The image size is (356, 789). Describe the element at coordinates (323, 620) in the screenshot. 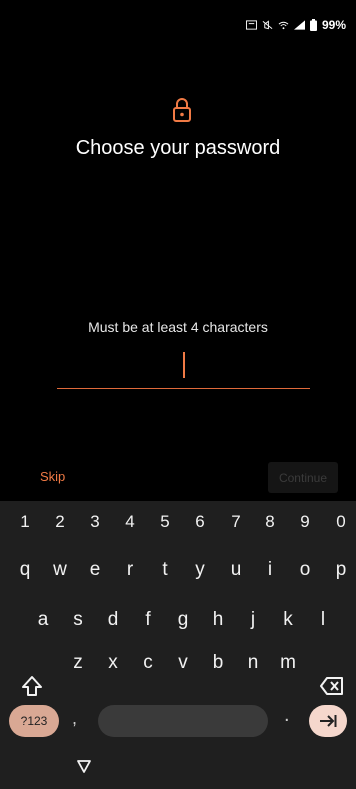

I see `key-l: l` at that location.